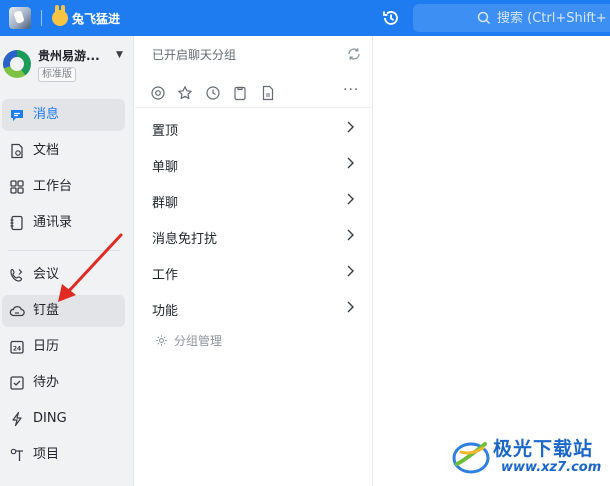 The height and width of the screenshot is (486, 610). I want to click on clipboard-icon, so click(240, 93).